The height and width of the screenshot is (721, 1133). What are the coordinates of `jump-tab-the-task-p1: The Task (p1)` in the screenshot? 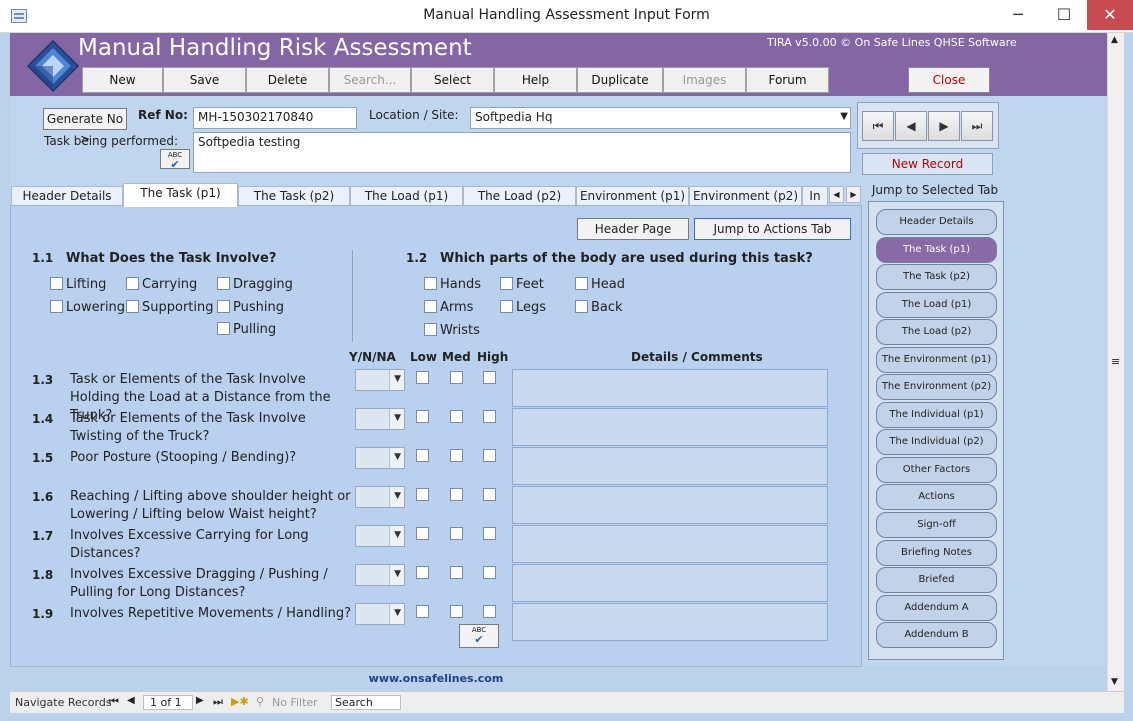 It's located at (936, 250).